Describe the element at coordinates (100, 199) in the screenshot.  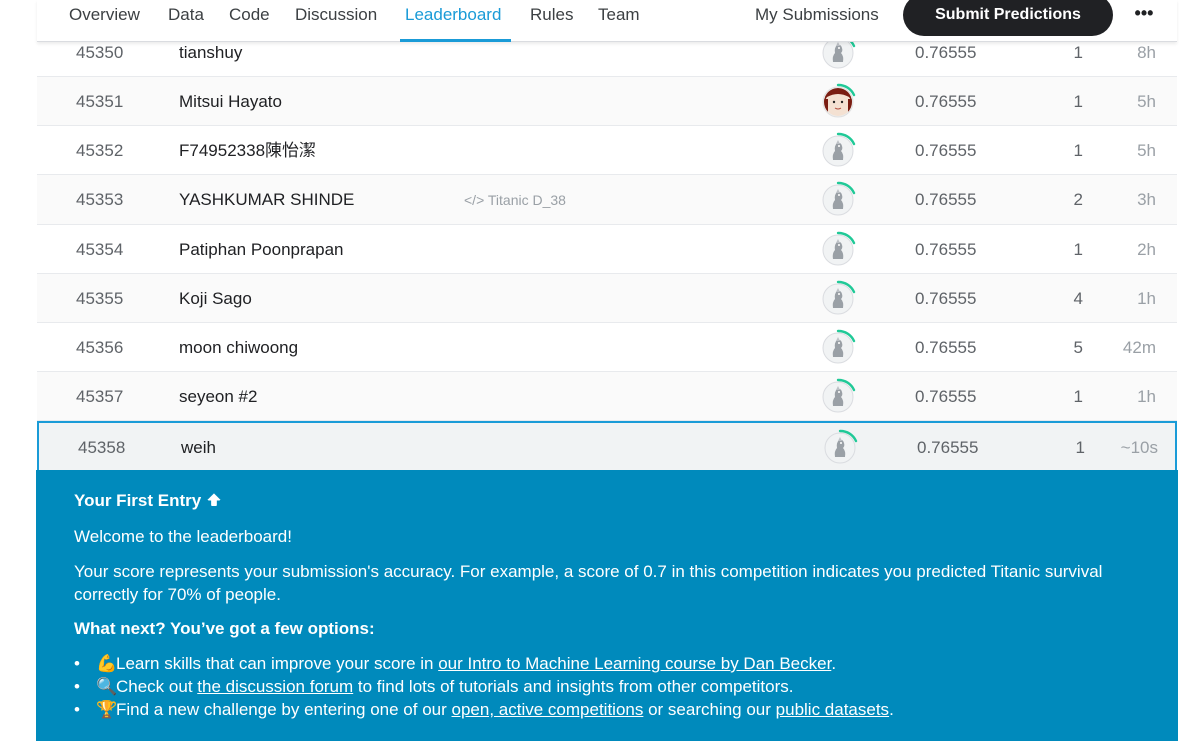
I see `rank-cell: 45353` at that location.